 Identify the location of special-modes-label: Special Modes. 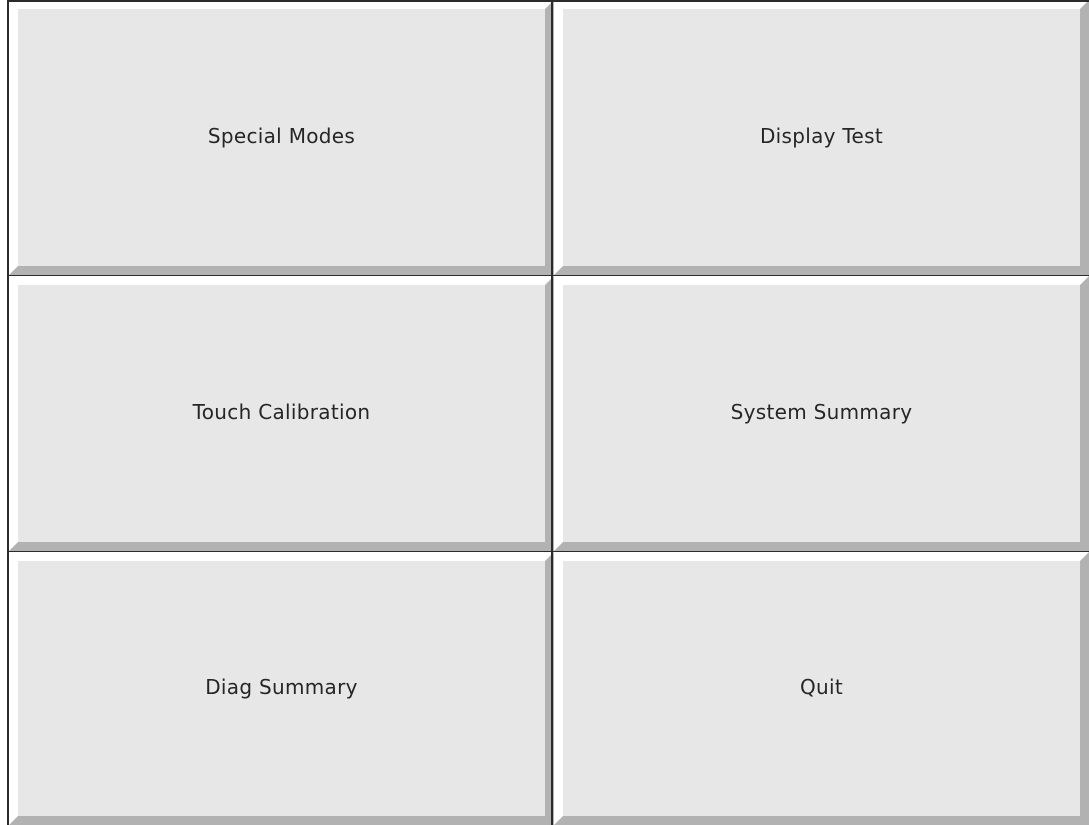
(281, 135).